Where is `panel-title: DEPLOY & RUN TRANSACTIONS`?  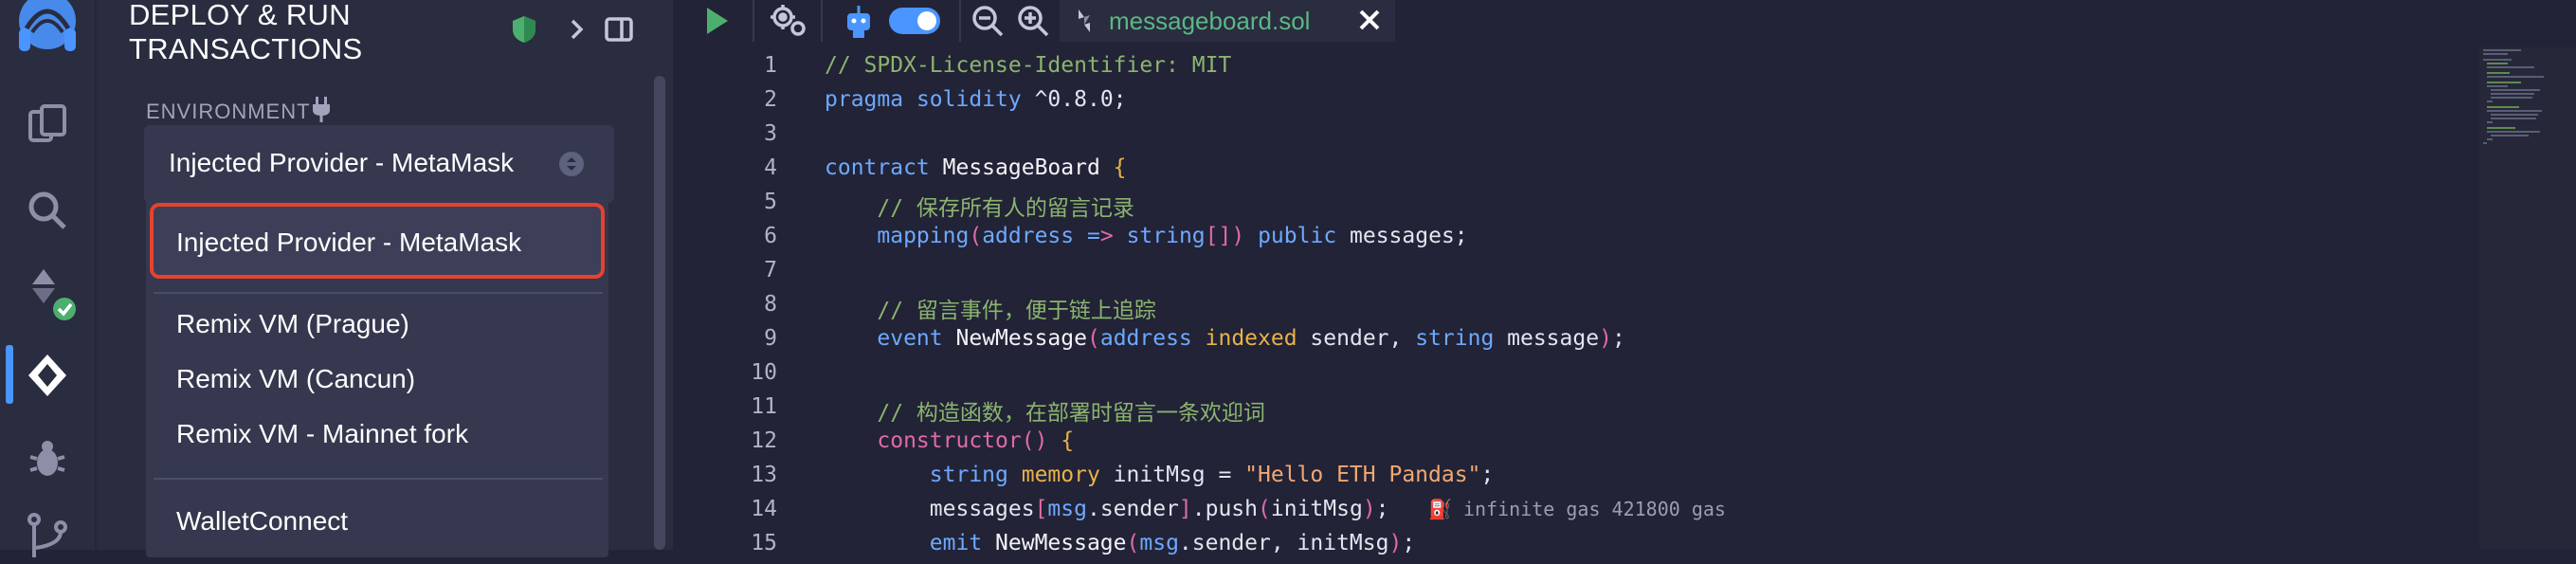
panel-title: DEPLOY & RUN TRANSACTIONS is located at coordinates (246, 33).